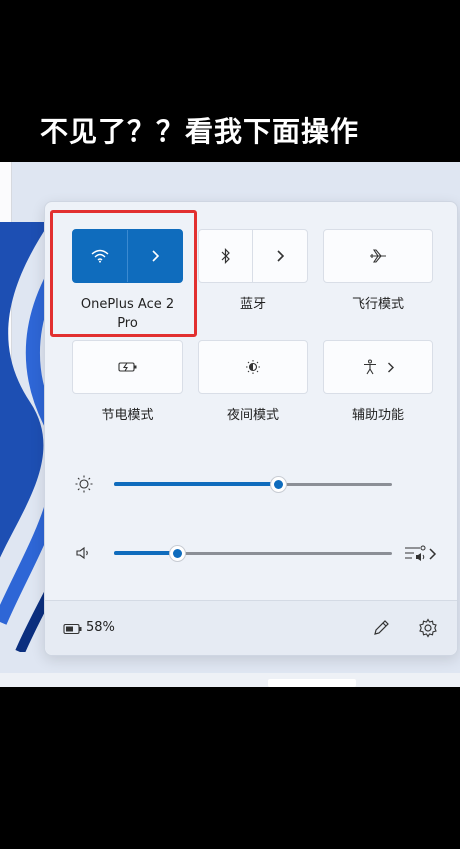 The width and height of the screenshot is (460, 849). I want to click on volume-fill, so click(146, 553).